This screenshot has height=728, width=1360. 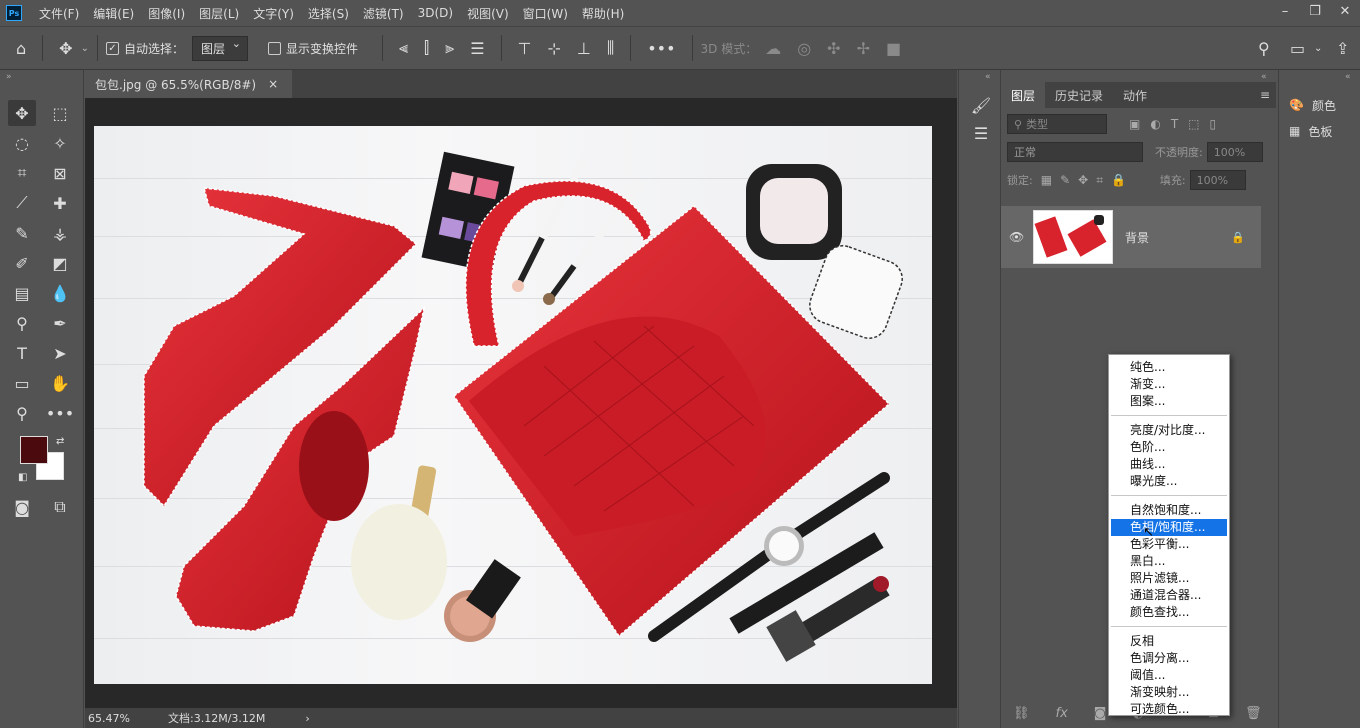 I want to click on filter-smart-object-icon: ▯, so click(x=1213, y=124).